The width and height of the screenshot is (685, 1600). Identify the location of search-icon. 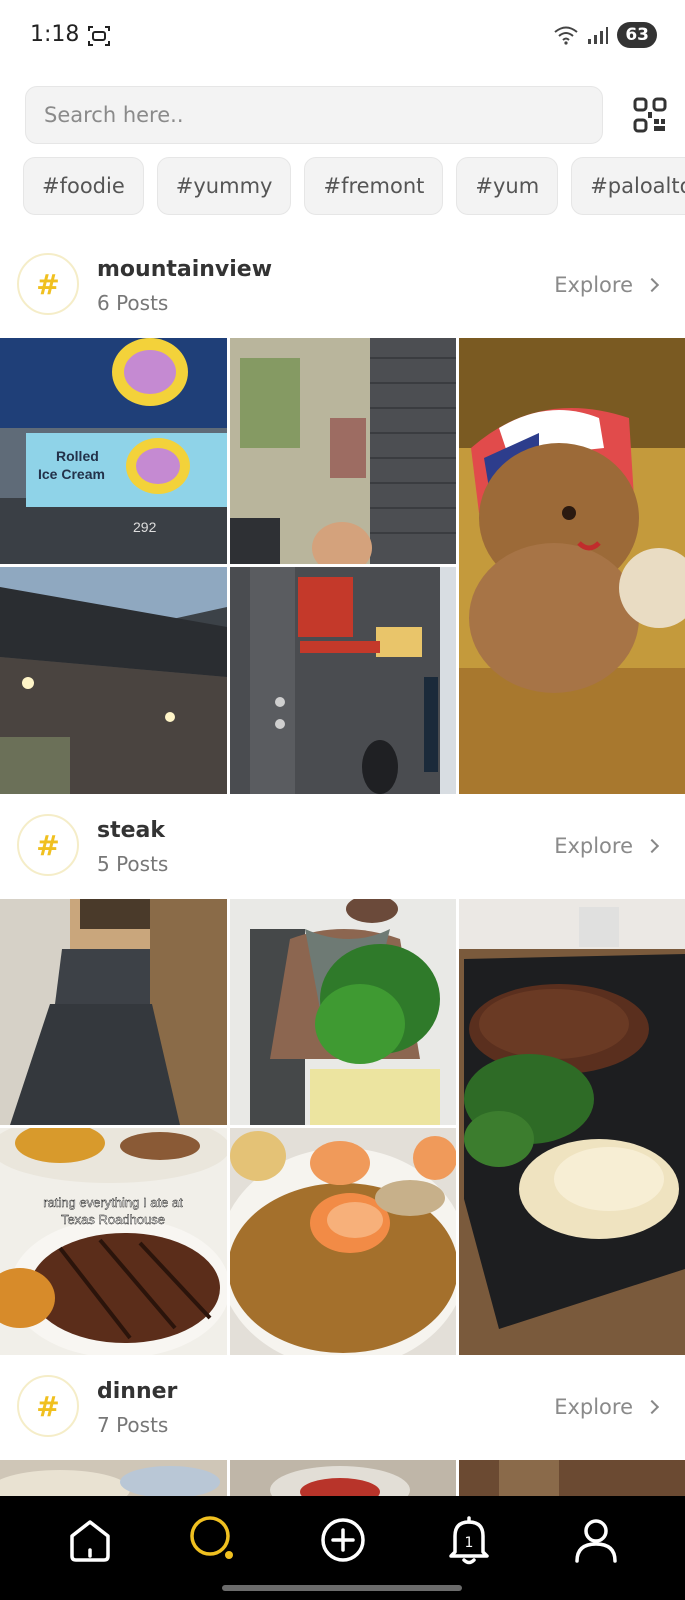
(211, 1537).